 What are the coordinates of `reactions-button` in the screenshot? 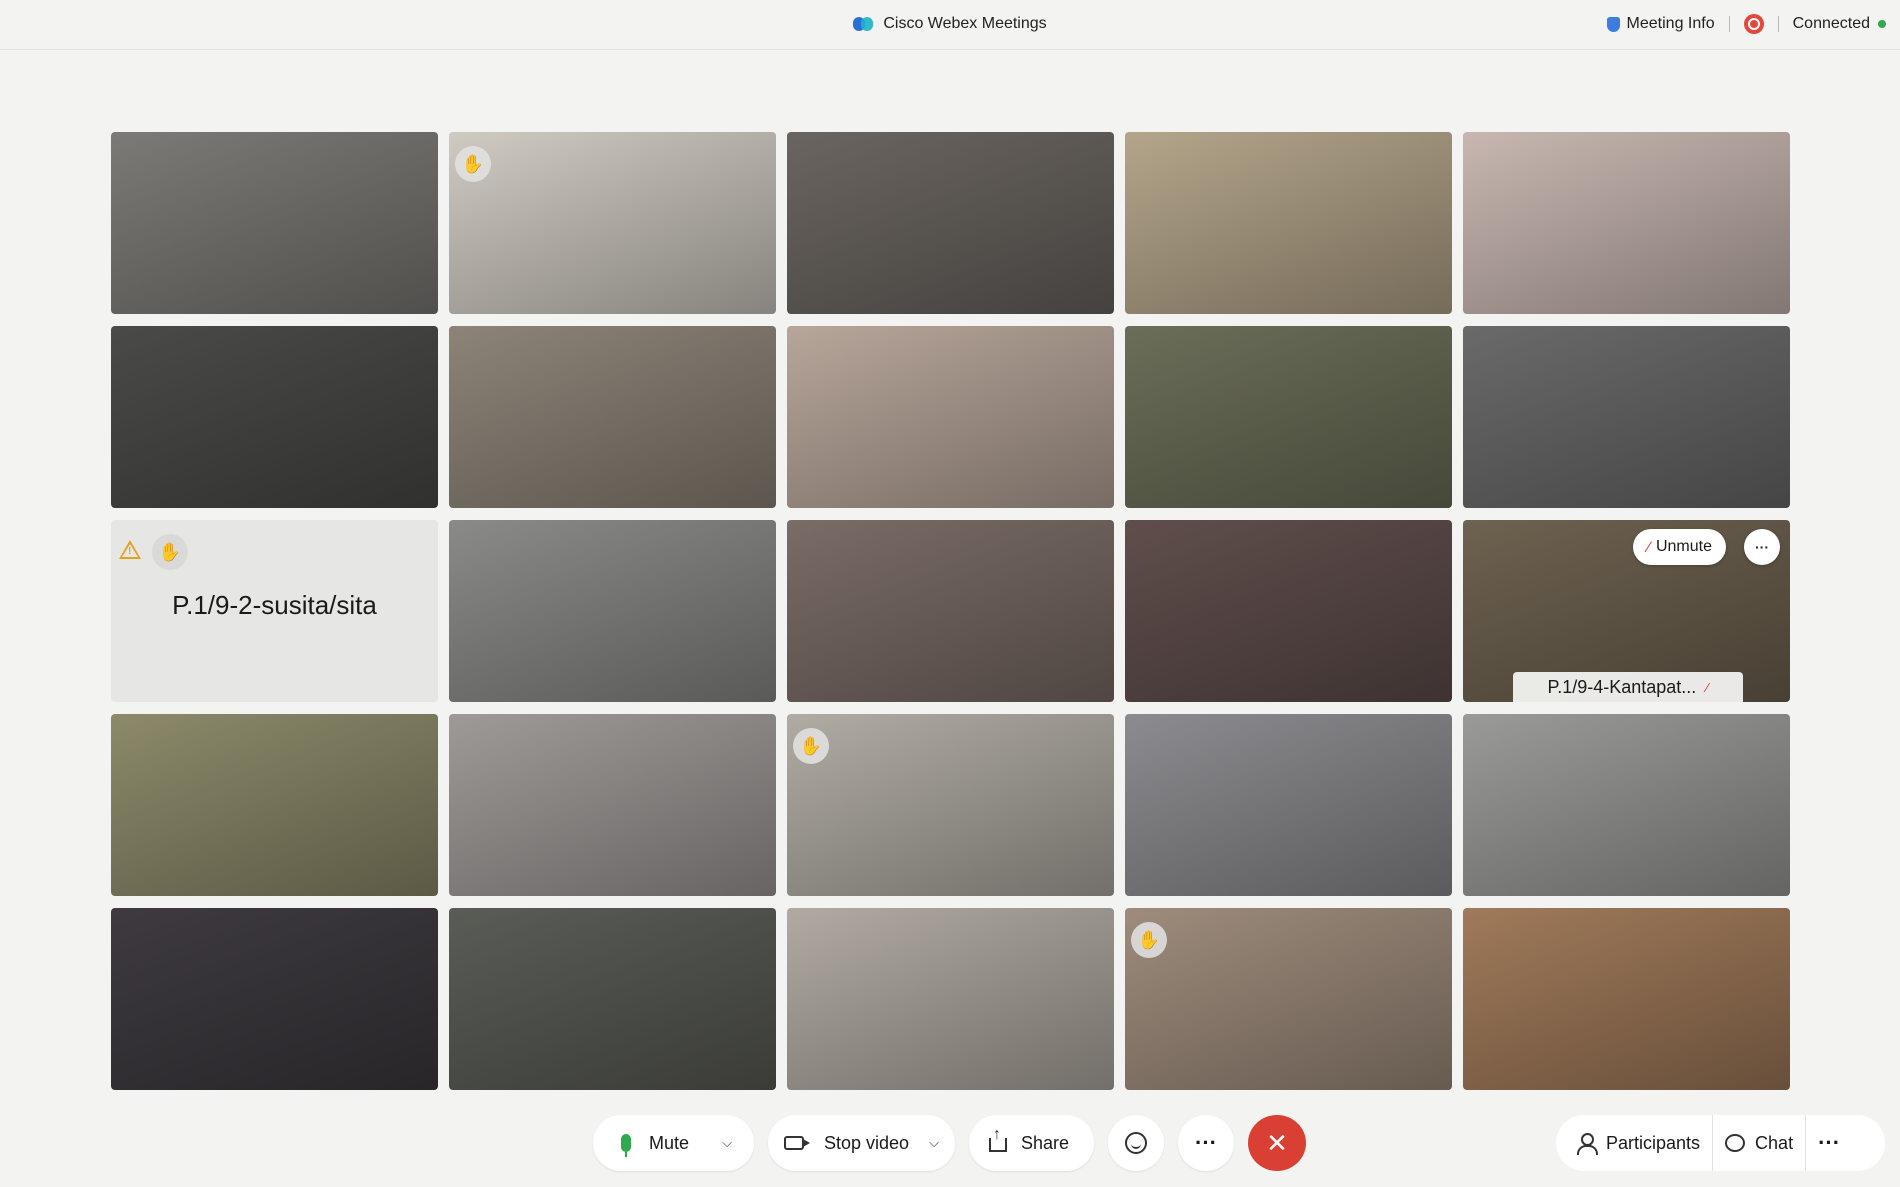 It's located at (1136, 1143).